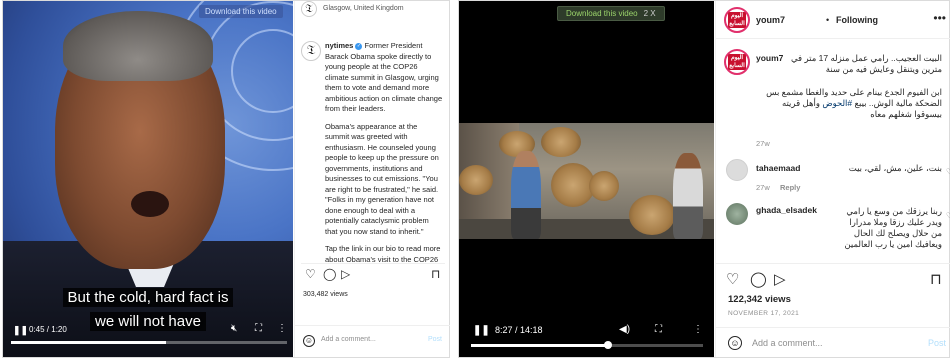  What do you see at coordinates (857, 20) in the screenshot?
I see `following-button: Following` at bounding box center [857, 20].